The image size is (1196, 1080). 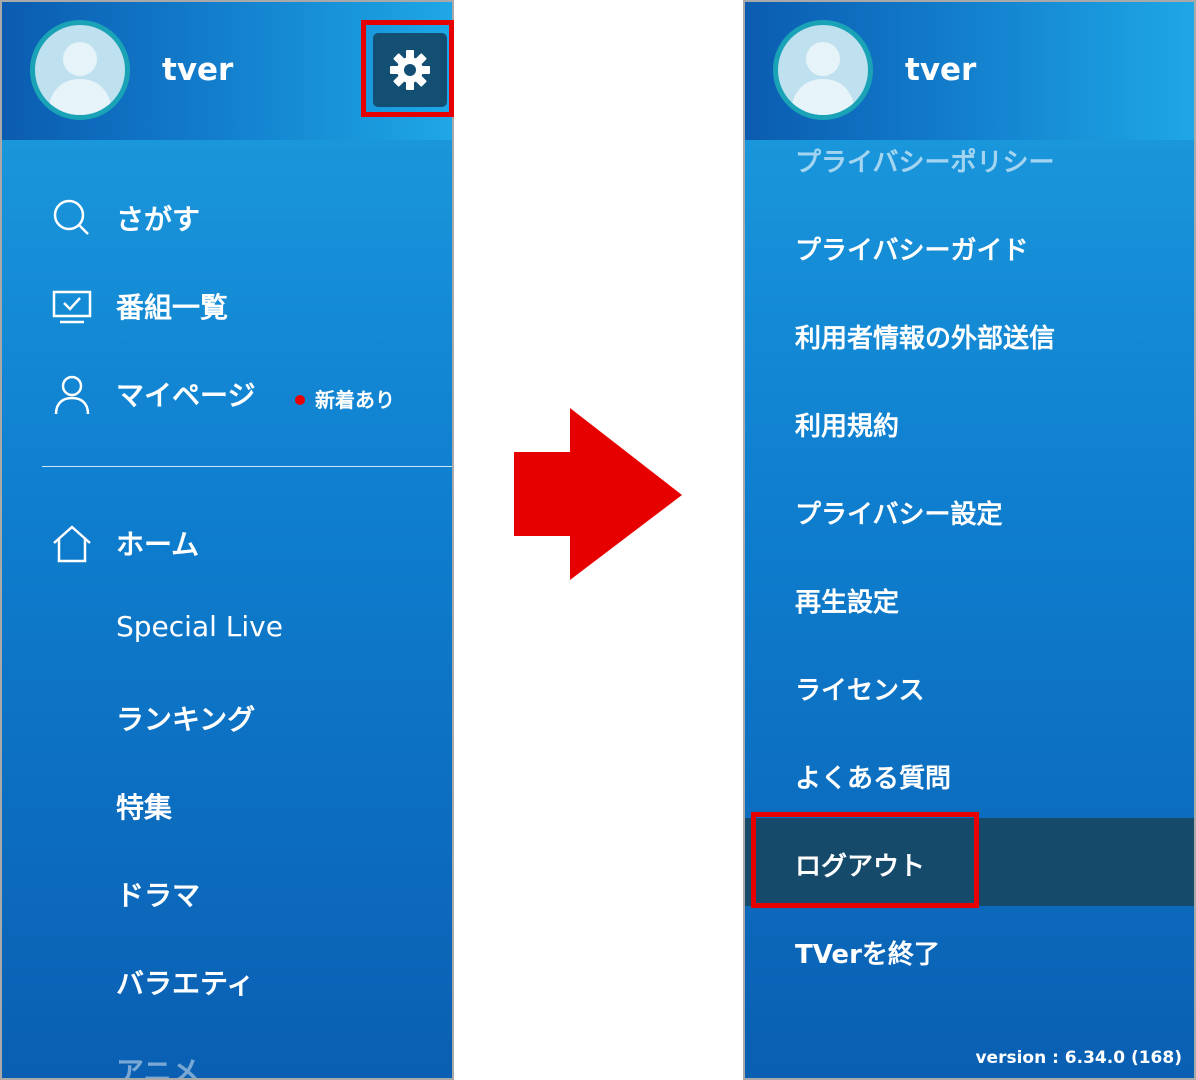 I want to click on nav-label: さがす, so click(x=158, y=219).